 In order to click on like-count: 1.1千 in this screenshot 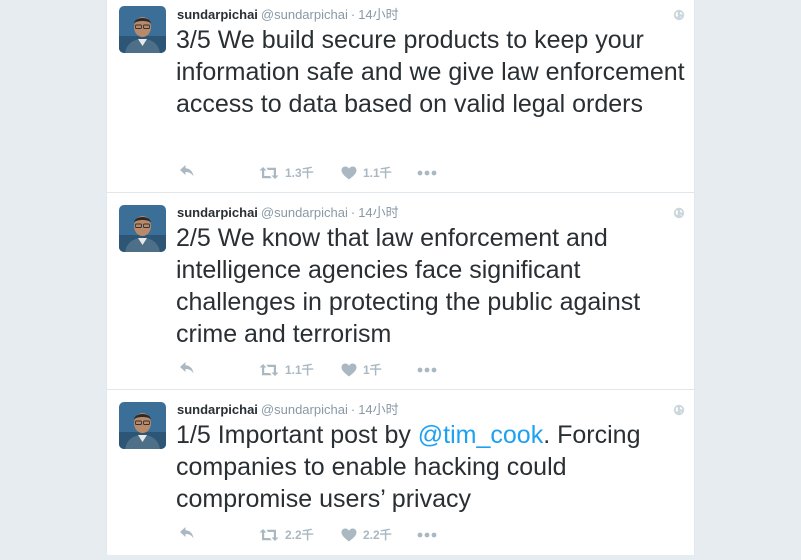, I will do `click(377, 173)`.